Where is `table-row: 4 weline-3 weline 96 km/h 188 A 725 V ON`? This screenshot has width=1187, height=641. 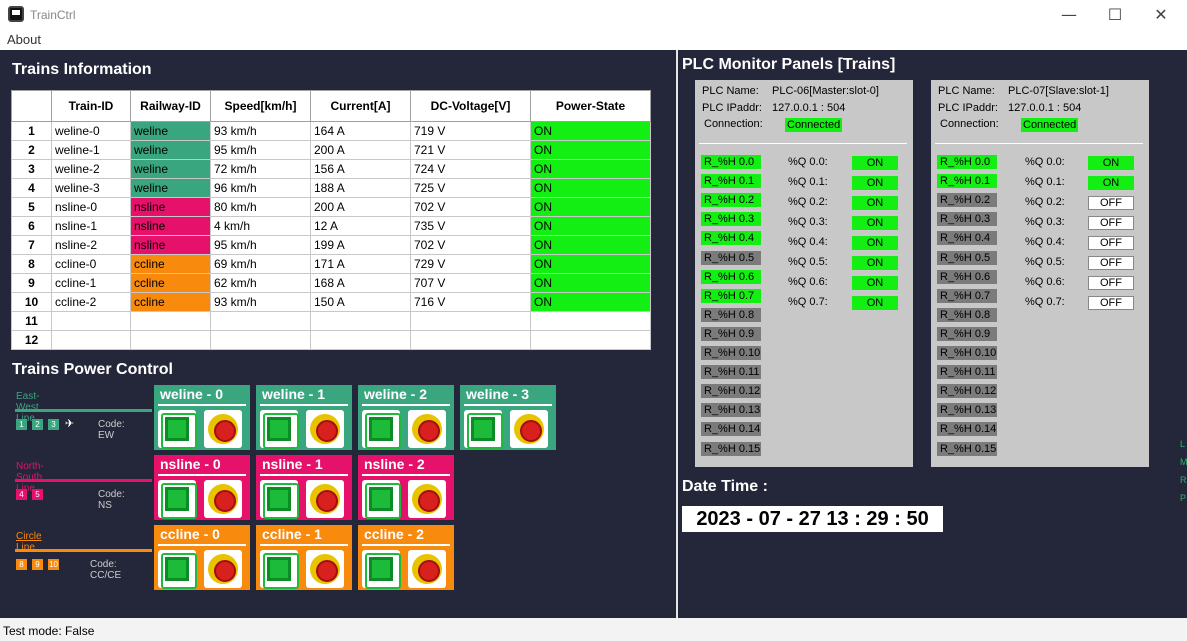 table-row: 4 weline-3 weline 96 km/h 188 A 725 V ON is located at coordinates (331, 188).